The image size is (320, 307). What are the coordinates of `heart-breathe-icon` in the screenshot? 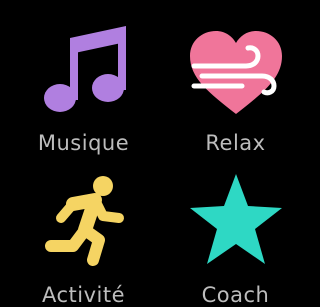 It's located at (235, 72).